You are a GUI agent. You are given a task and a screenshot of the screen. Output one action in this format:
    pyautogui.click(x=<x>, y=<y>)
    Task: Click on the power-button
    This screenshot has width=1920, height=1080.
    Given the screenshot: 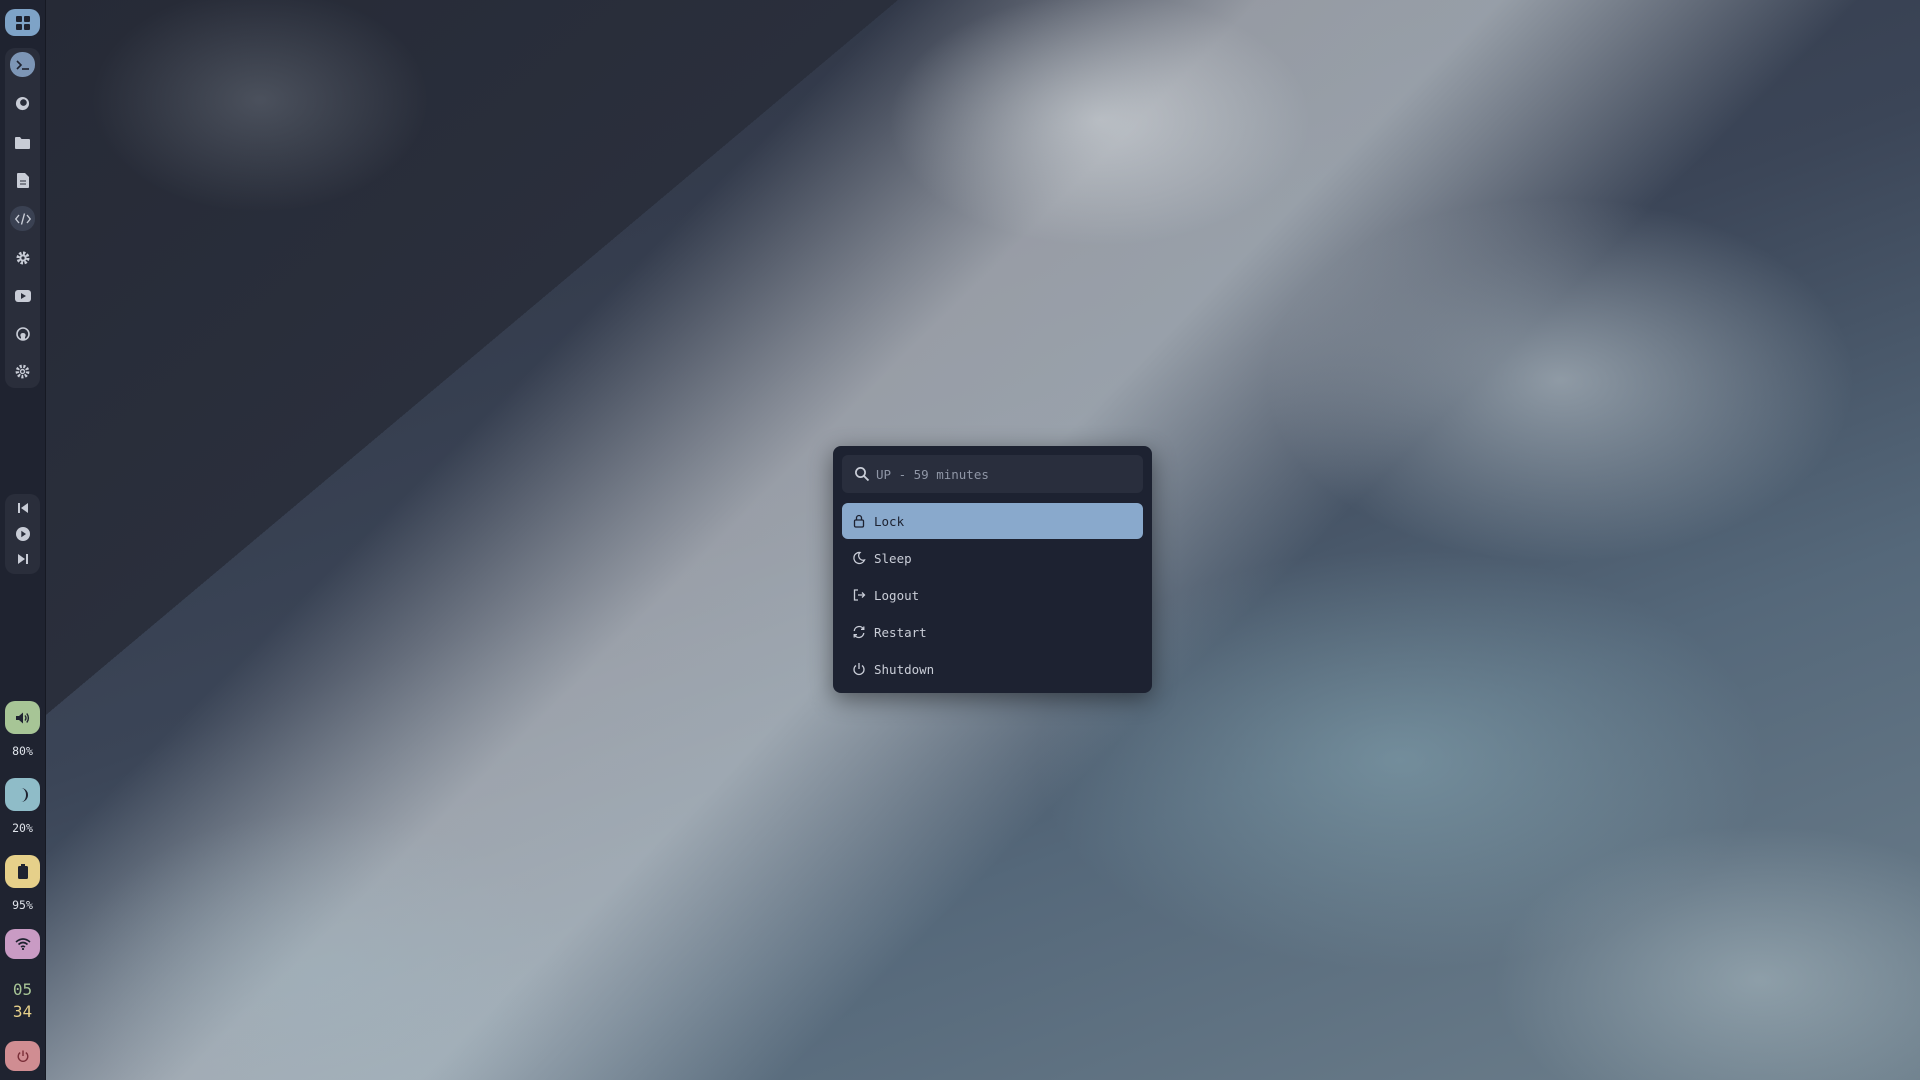 What is the action you would take?
    pyautogui.click(x=22, y=1056)
    